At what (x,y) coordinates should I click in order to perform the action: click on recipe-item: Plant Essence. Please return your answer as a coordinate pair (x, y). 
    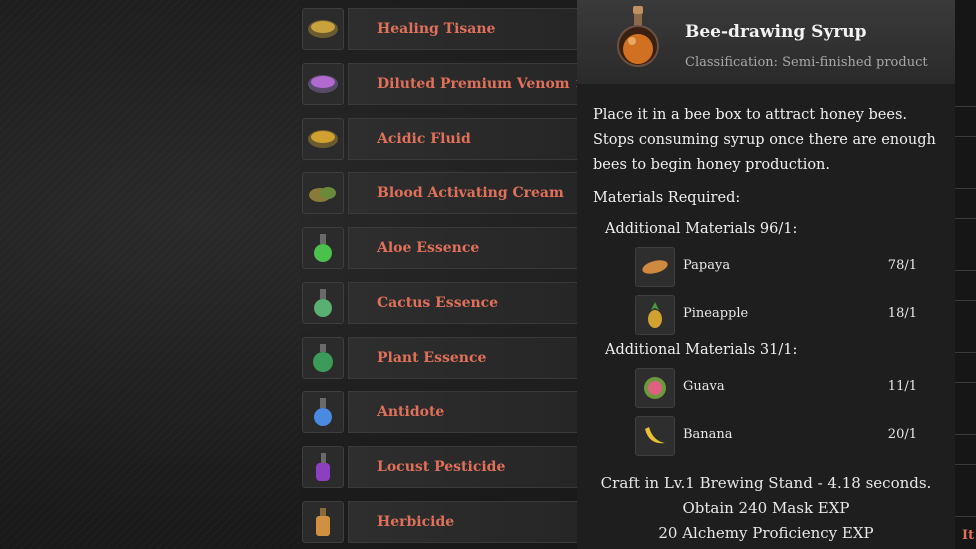
    Looking at the image, I should click on (438, 358).